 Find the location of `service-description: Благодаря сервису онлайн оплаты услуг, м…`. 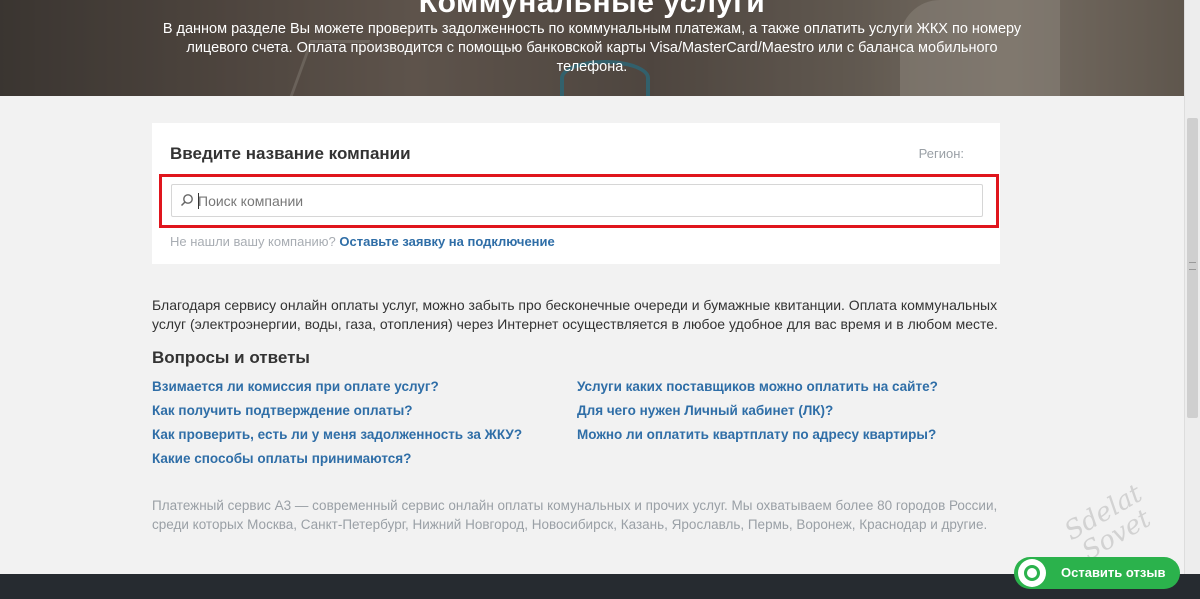

service-description: Благодаря сервису онлайн оплаты услуг, м… is located at coordinates (575, 314).